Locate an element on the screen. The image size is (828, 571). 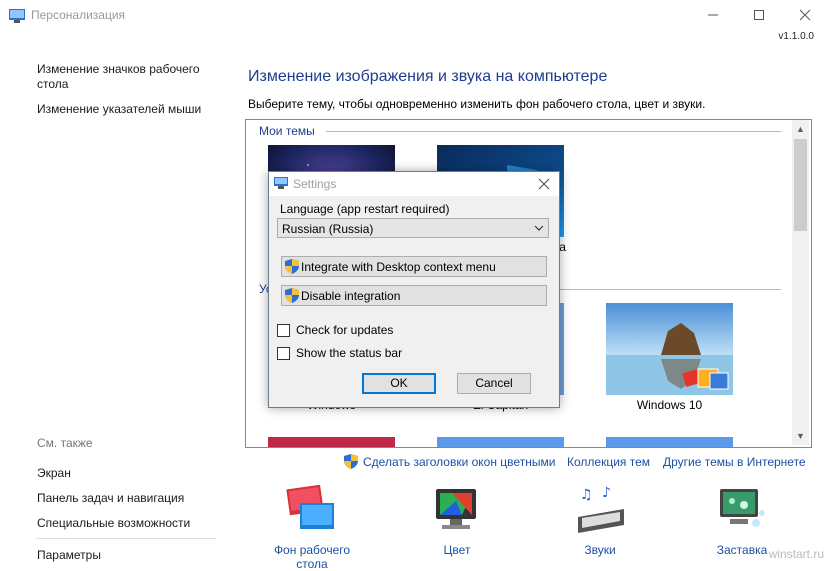
language-label: Language (app restart required) is located at coordinates (365, 209).